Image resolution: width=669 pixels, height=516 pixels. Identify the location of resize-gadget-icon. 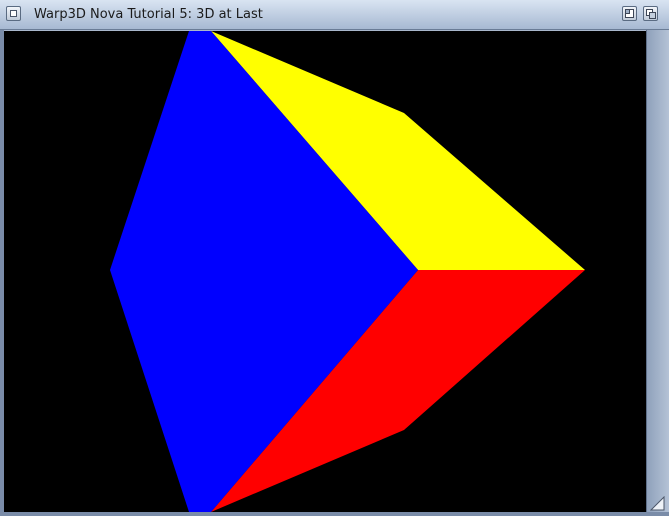
(657, 503).